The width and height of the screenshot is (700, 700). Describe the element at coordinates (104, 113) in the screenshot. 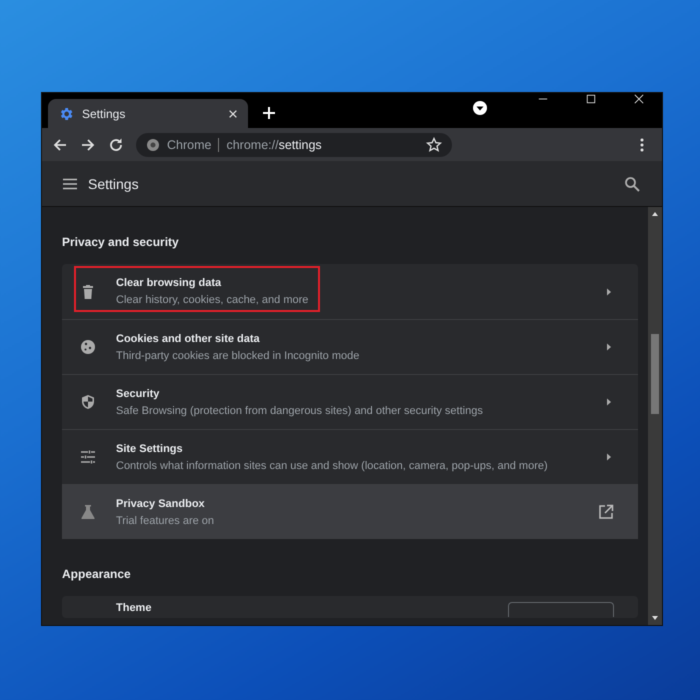

I see `tab-title: Settings` at that location.